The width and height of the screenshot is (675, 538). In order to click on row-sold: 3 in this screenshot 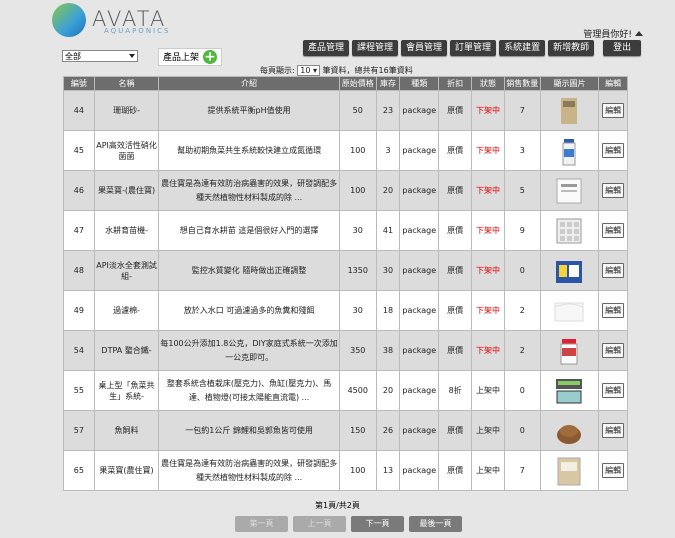, I will do `click(522, 150)`.